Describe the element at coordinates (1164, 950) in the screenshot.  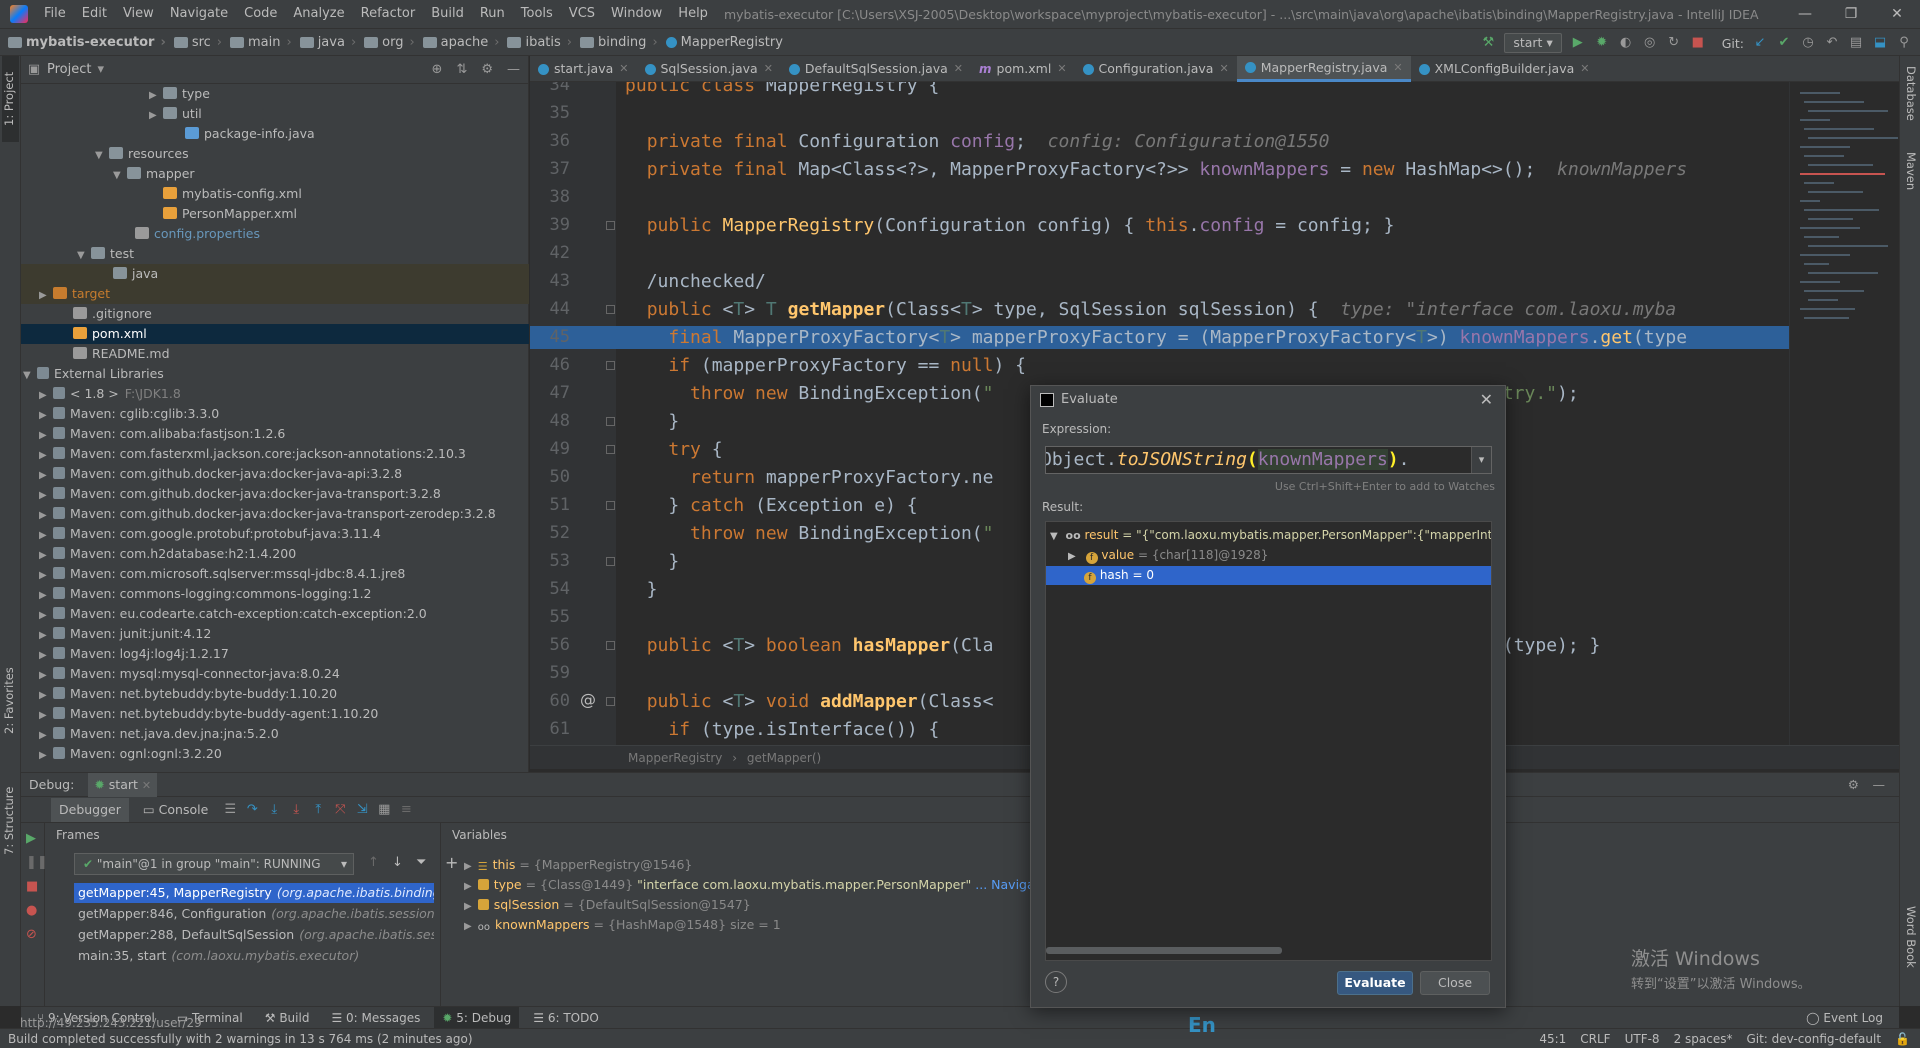
I see `horizontal-scrollbar` at that location.